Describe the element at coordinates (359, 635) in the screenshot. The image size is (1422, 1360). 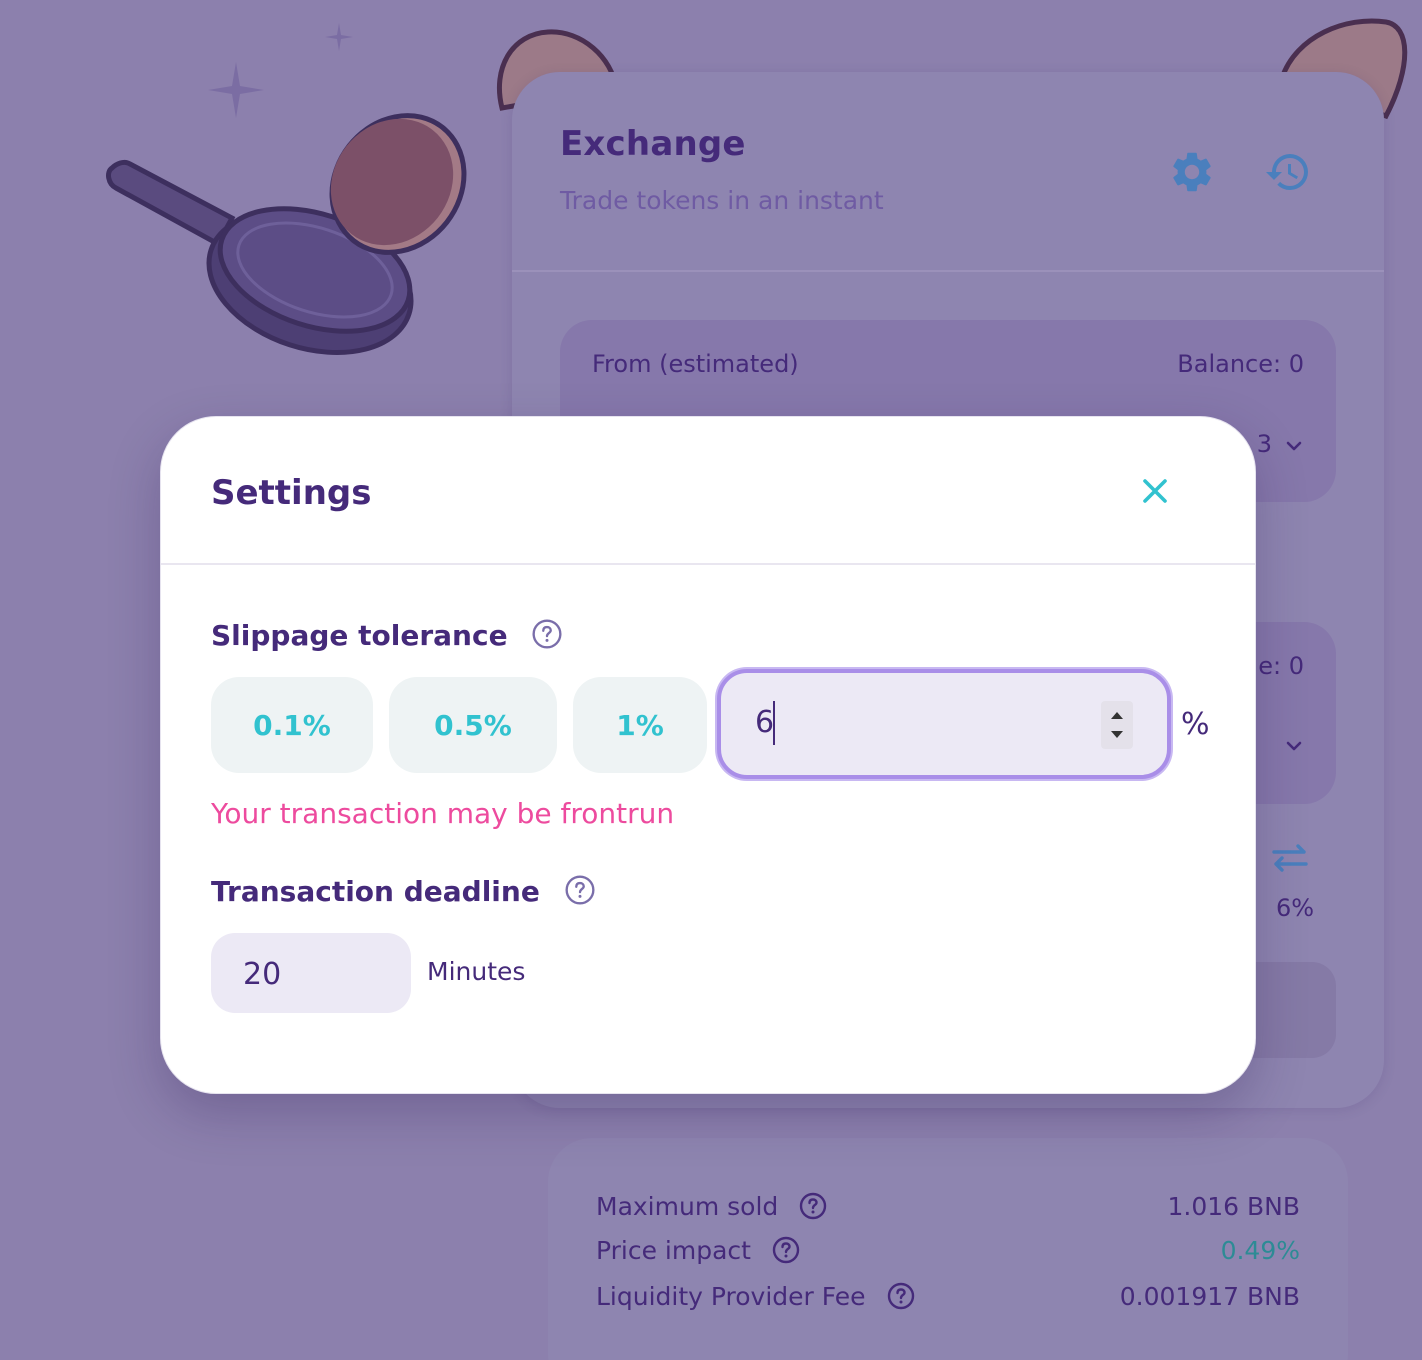
I see `slippage-label-text: Slippage tolerance` at that location.